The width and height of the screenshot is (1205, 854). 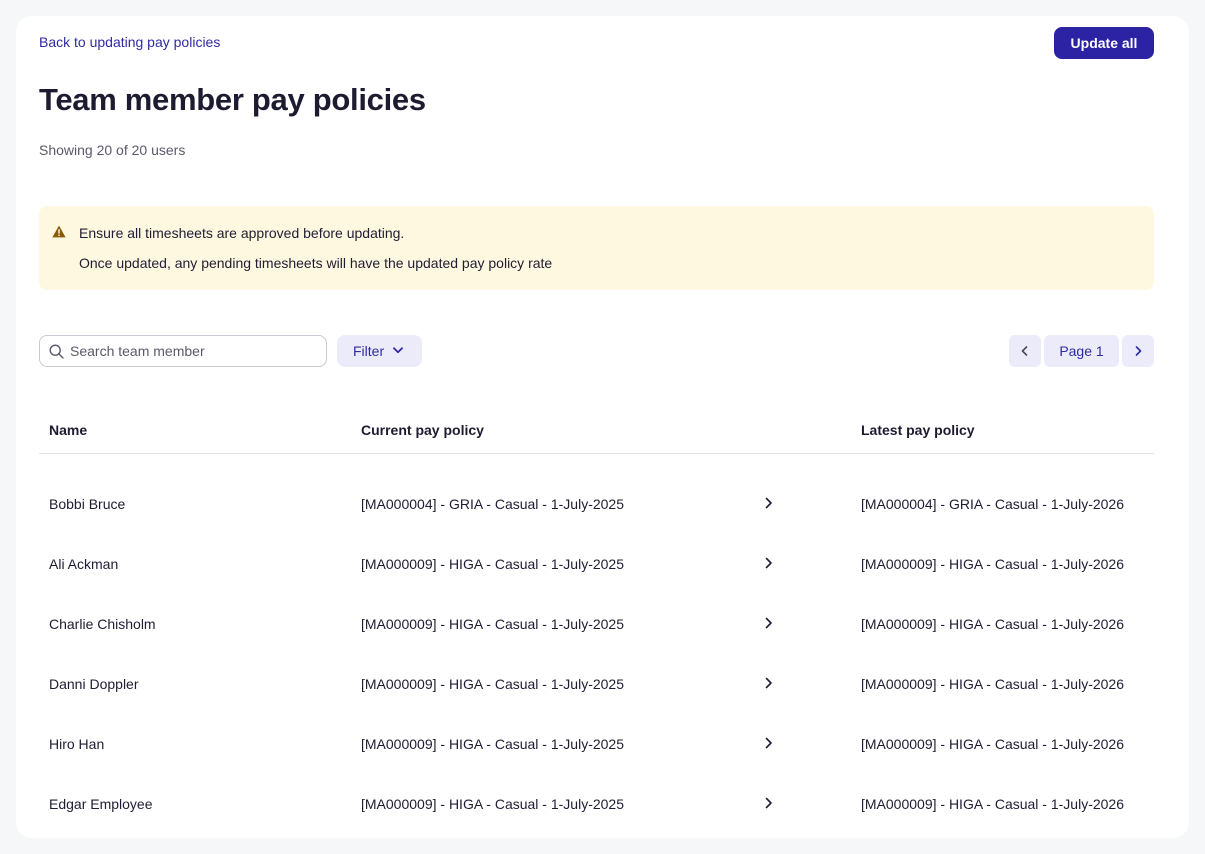 I want to click on chevron-left-icon, so click(x=1024, y=351).